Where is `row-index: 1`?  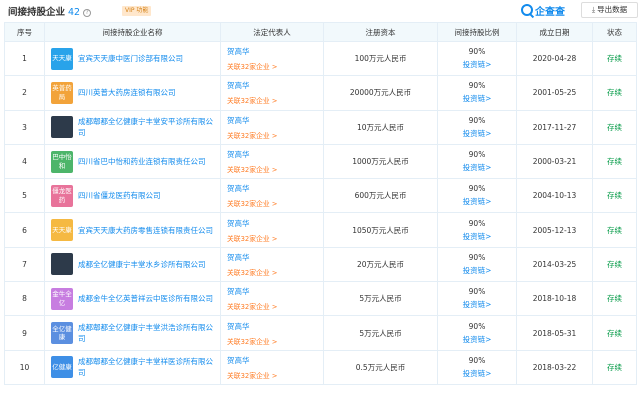
row-index: 1 is located at coordinates (24, 58).